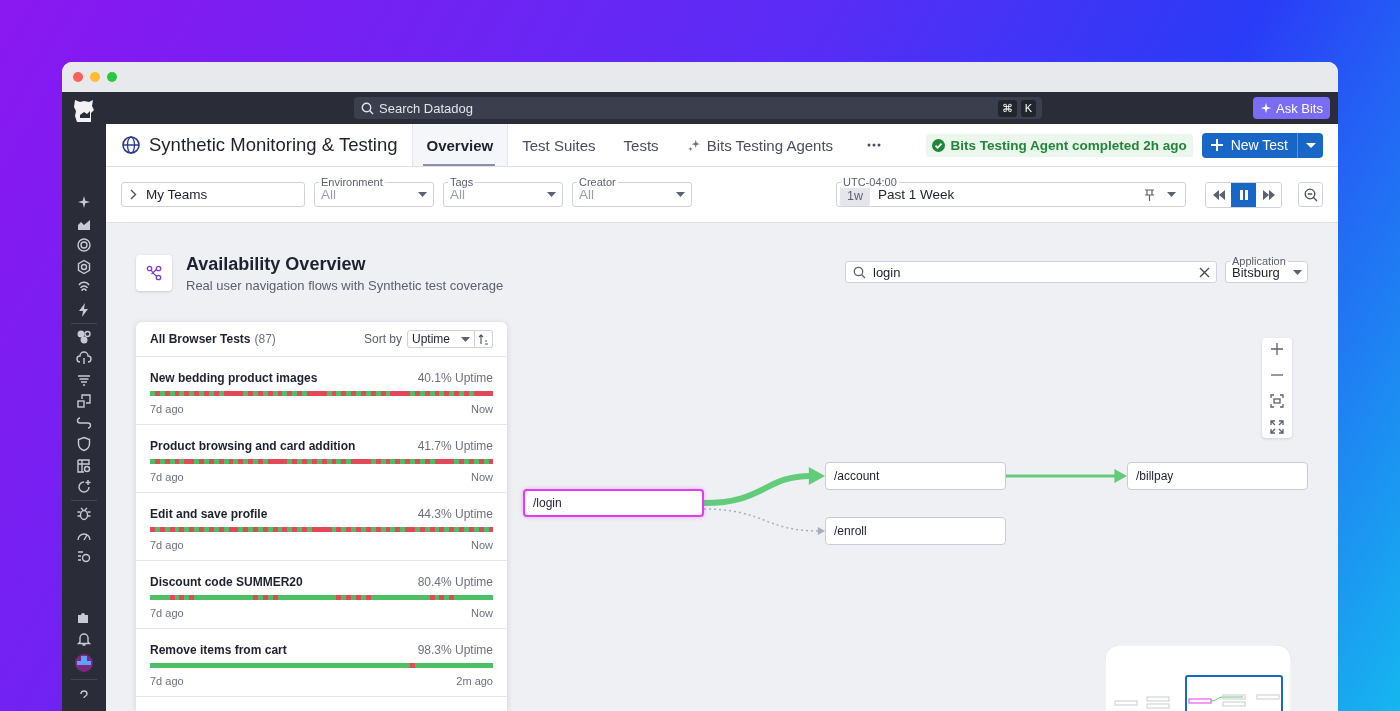 The width and height of the screenshot is (1400, 711). I want to click on table-search-icon, so click(84, 465).